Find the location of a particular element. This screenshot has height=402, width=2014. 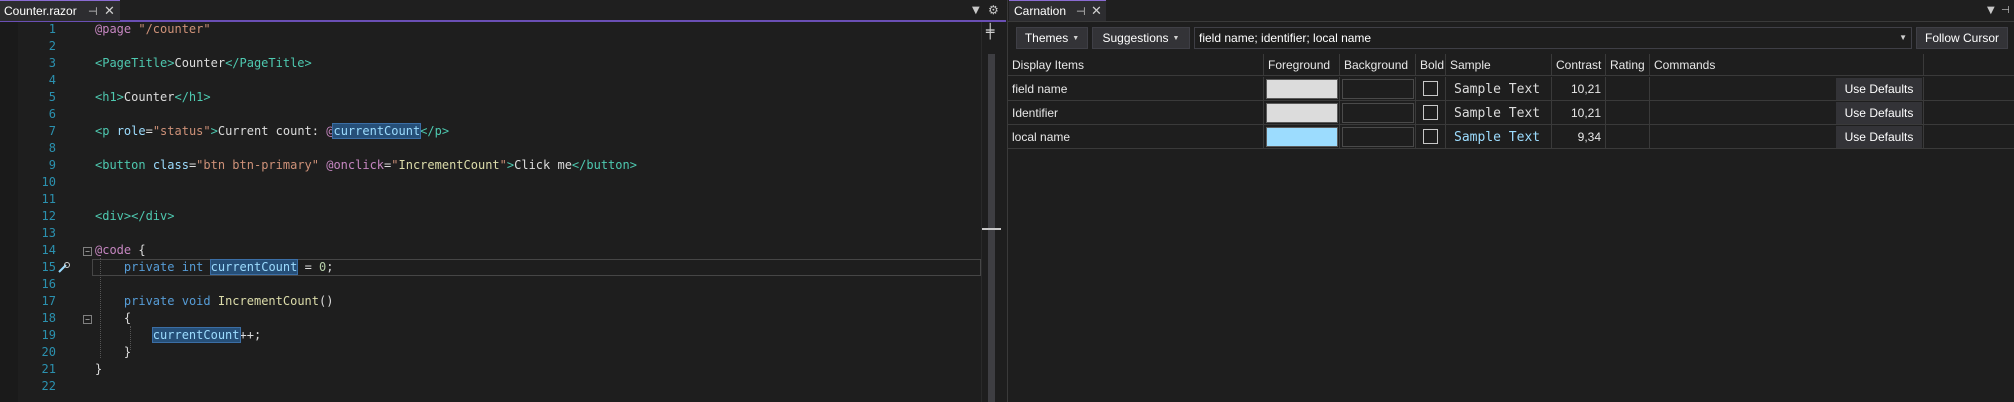

code-line: <PageTitle>Counter</PageTitle> is located at coordinates (203, 63).